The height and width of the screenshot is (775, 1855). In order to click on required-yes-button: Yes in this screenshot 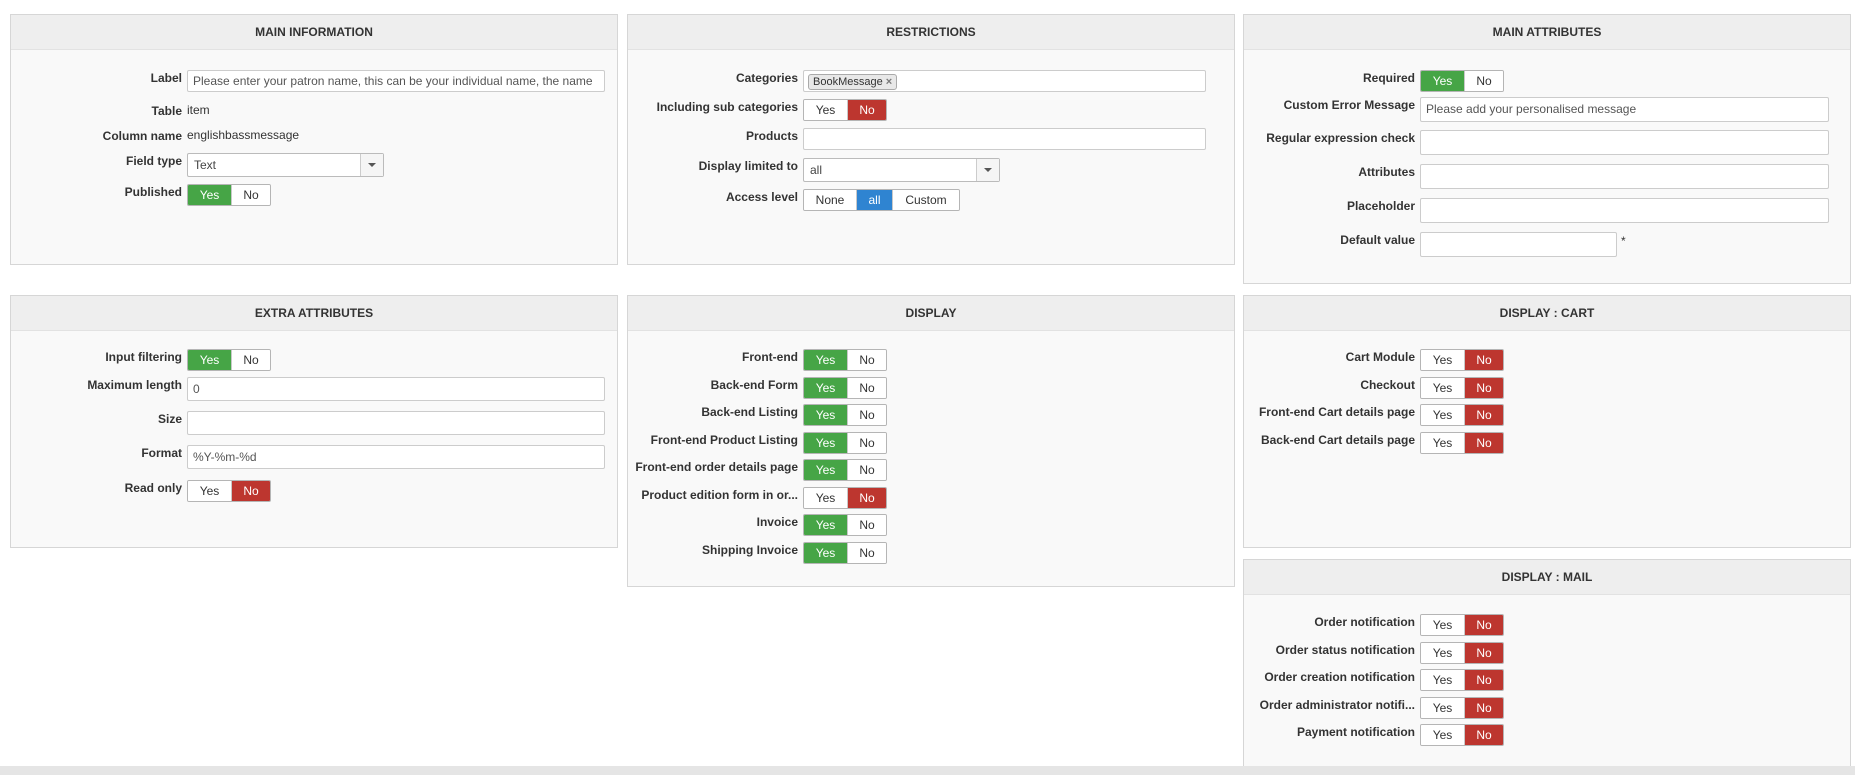, I will do `click(1443, 81)`.